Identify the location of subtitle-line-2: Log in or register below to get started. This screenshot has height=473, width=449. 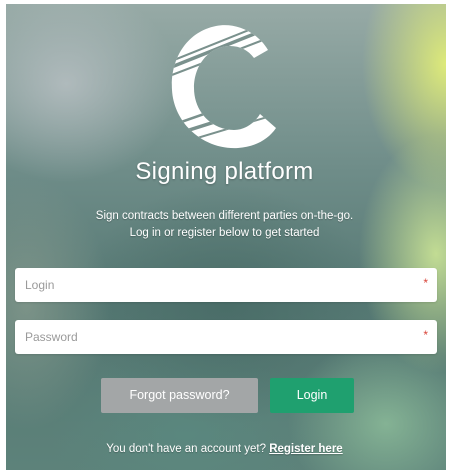
(224, 233).